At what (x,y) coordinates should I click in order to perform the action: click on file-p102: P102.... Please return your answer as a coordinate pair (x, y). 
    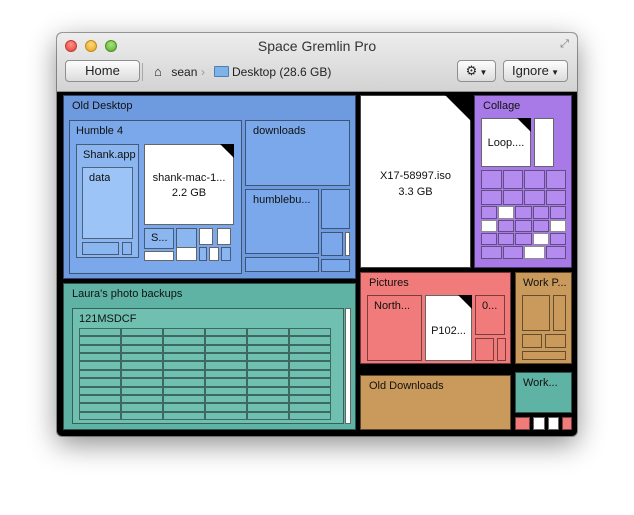
    Looking at the image, I should click on (448, 328).